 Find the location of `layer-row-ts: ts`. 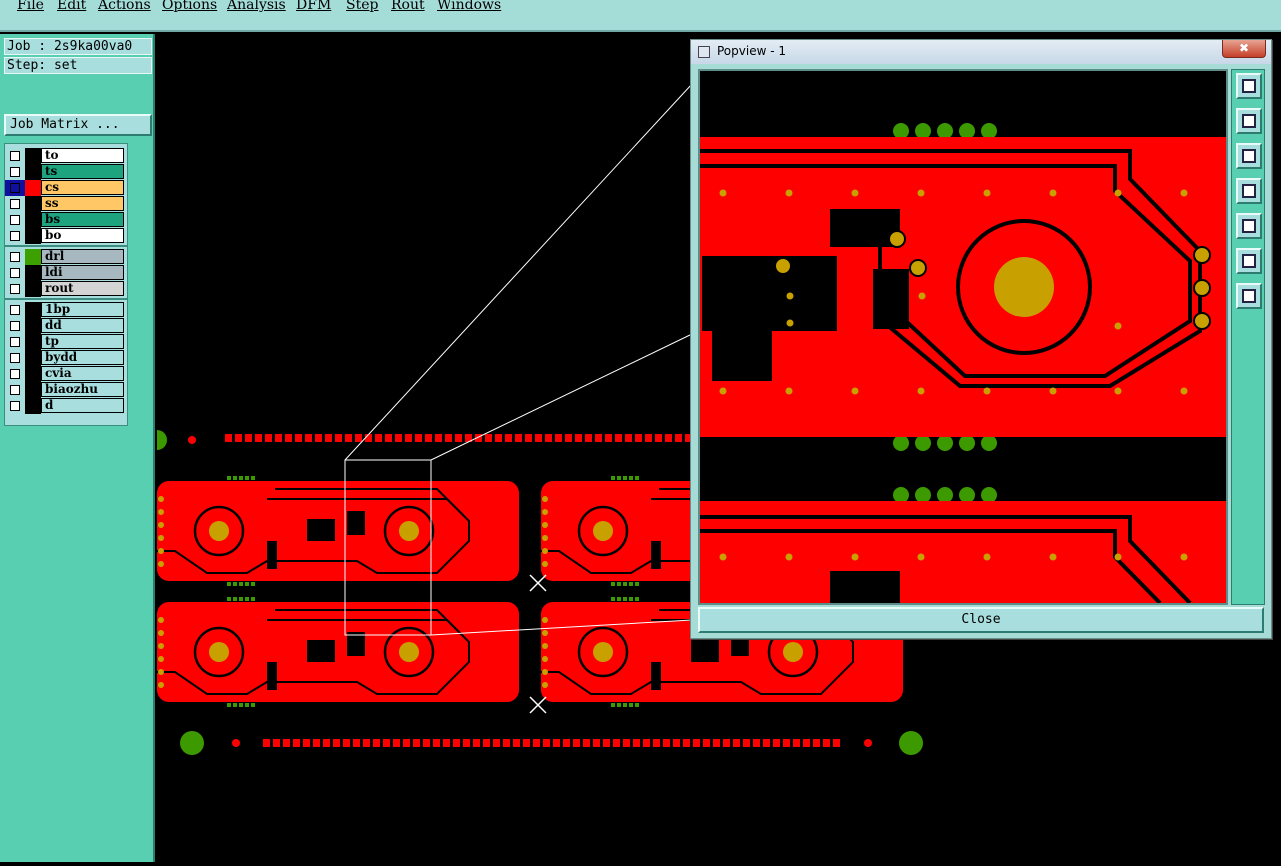

layer-row-ts: ts is located at coordinates (66, 172).